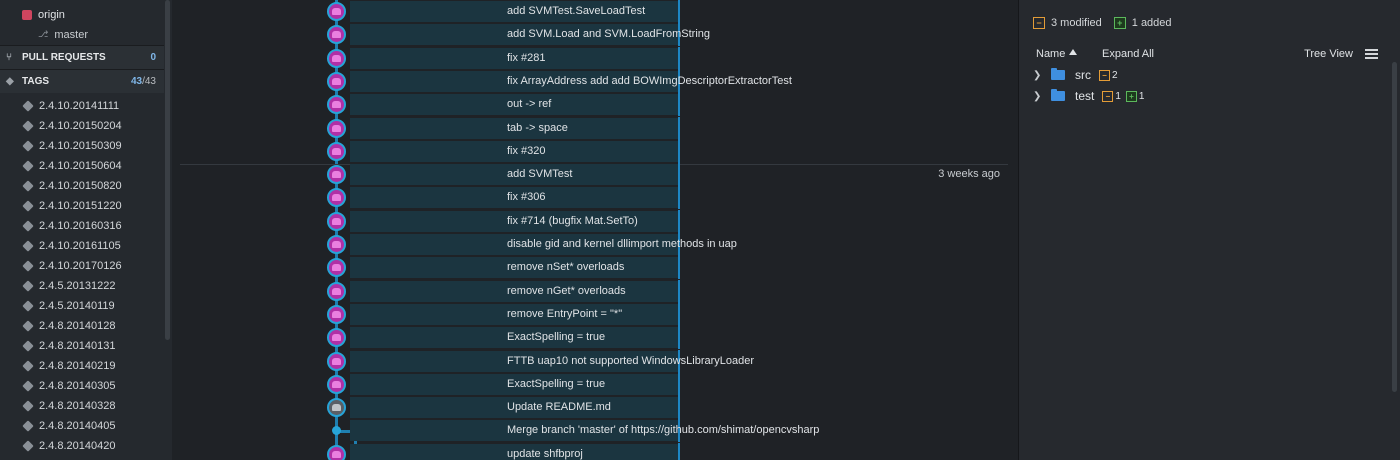 This screenshot has width=1400, height=460. What do you see at coordinates (82, 406) in the screenshot?
I see `tag-item: 2.4.8.20140328` at bounding box center [82, 406].